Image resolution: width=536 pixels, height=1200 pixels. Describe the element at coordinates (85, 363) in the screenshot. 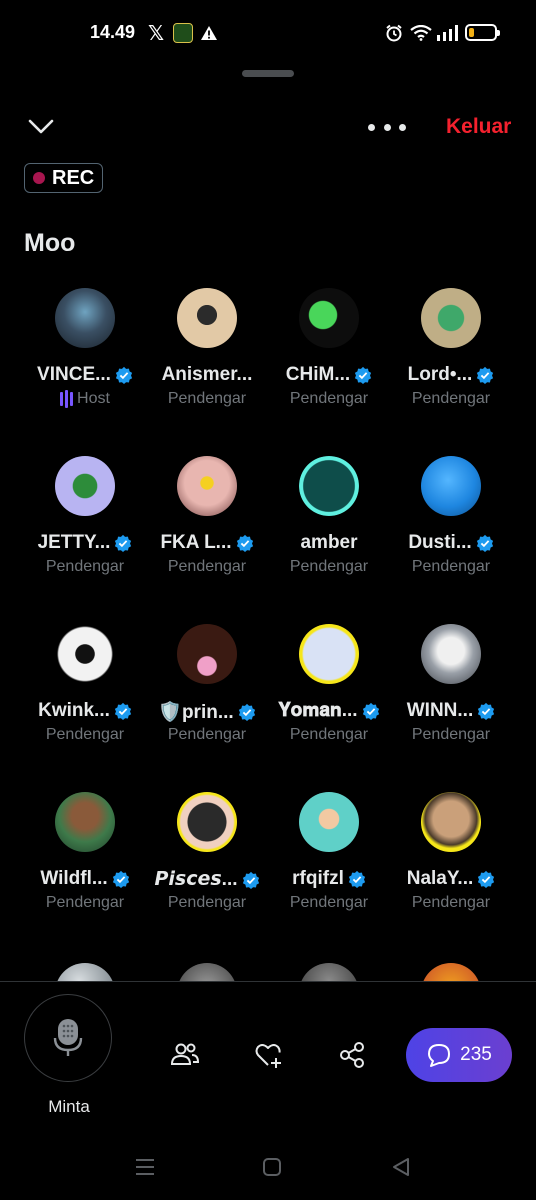

I see `participant-card: VINCE... Host` at that location.